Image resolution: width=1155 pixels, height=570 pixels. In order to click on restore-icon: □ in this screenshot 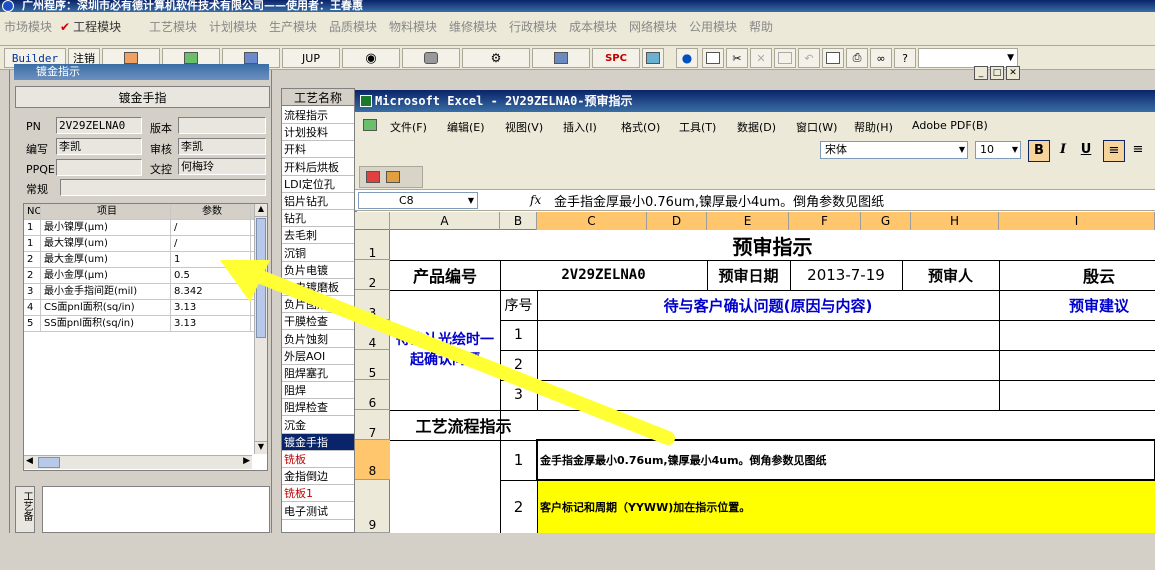, I will do `click(997, 73)`.